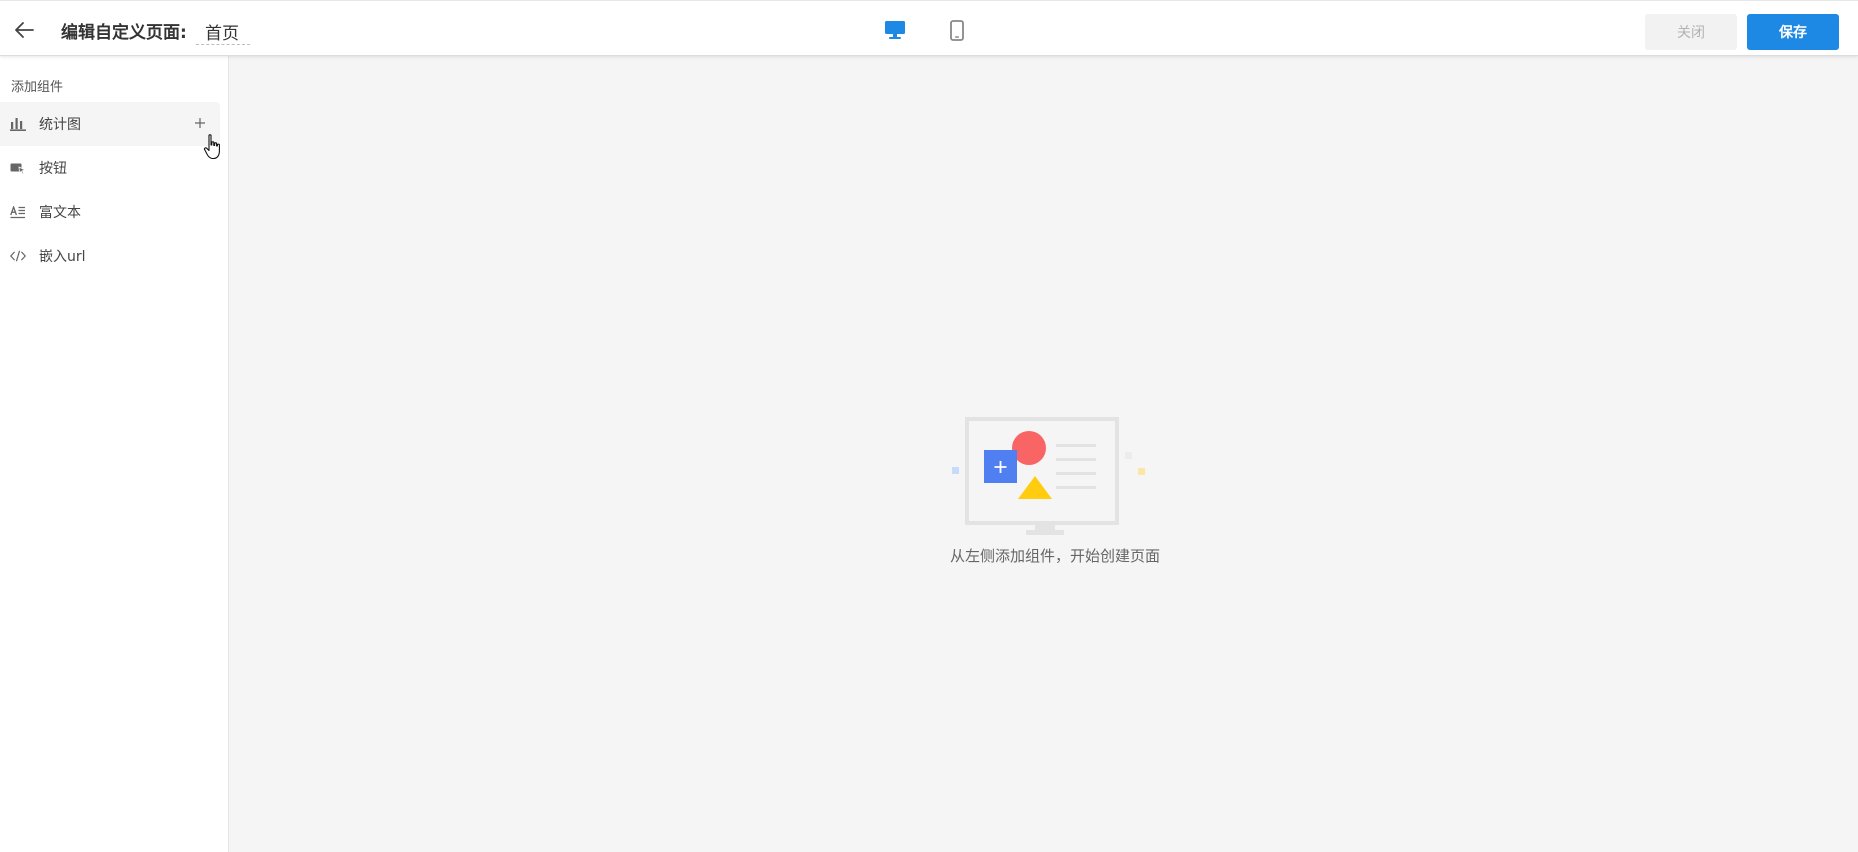 The image size is (1858, 852). Describe the element at coordinates (1691, 32) in the screenshot. I see `close-button: 关闭` at that location.